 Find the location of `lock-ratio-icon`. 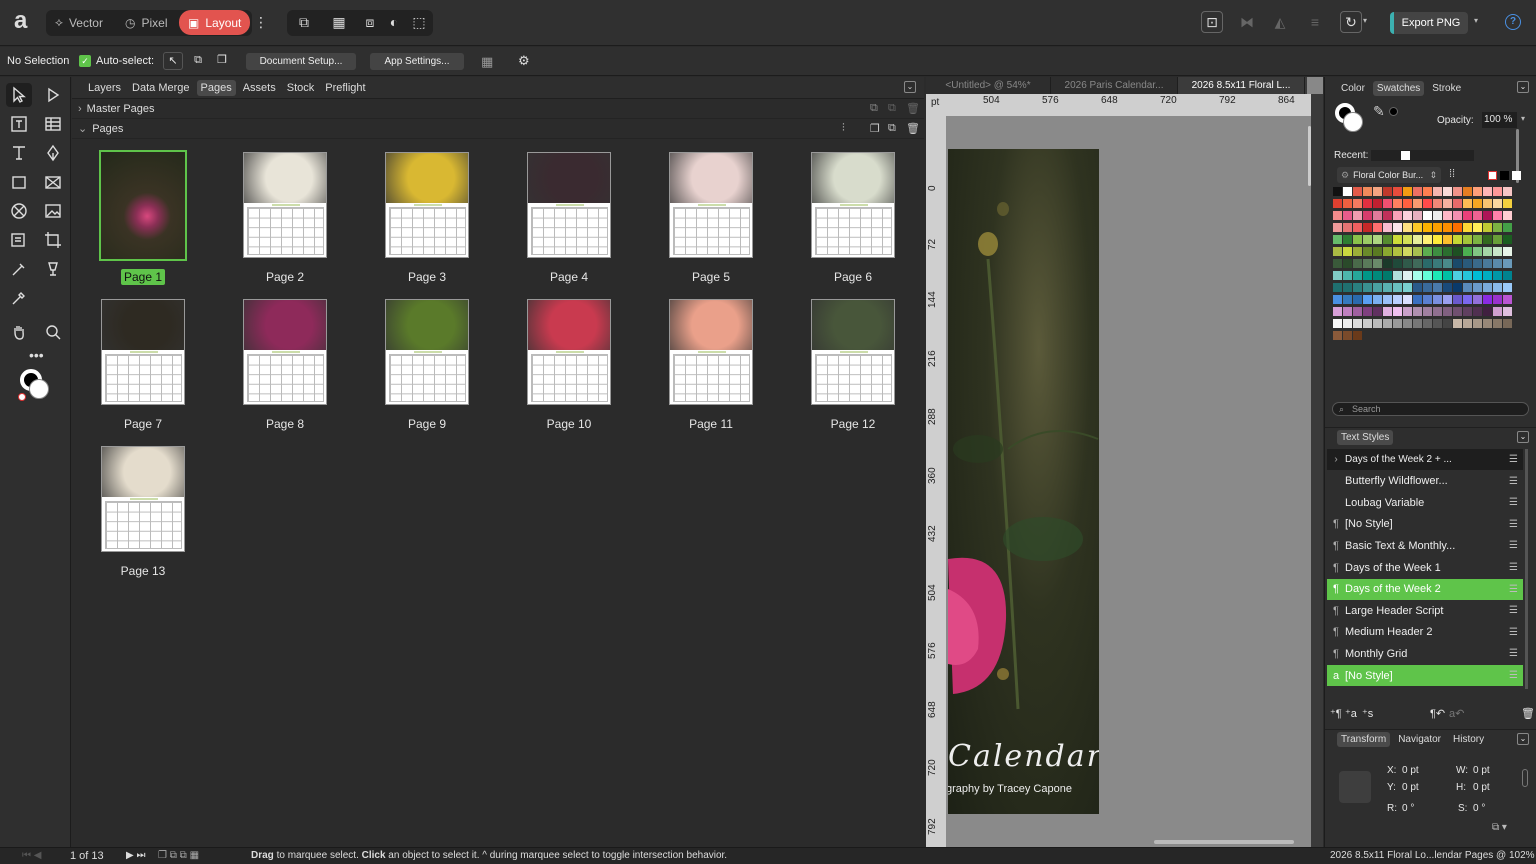

lock-ratio-icon is located at coordinates (1525, 778).